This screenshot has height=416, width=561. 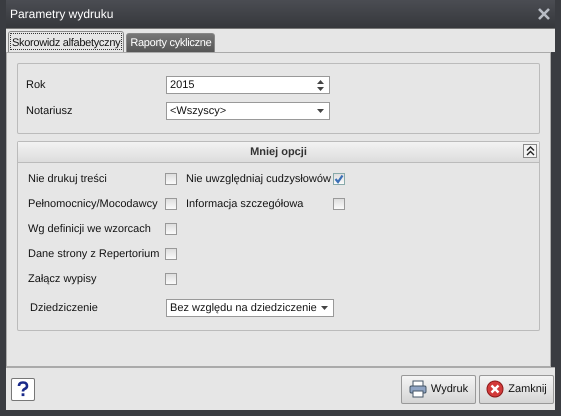 What do you see at coordinates (417, 389) in the screenshot?
I see `printer-icon` at bounding box center [417, 389].